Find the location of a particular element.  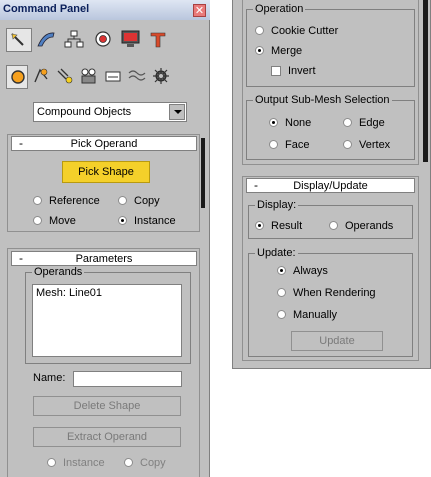

radio-label: None is located at coordinates (298, 123).